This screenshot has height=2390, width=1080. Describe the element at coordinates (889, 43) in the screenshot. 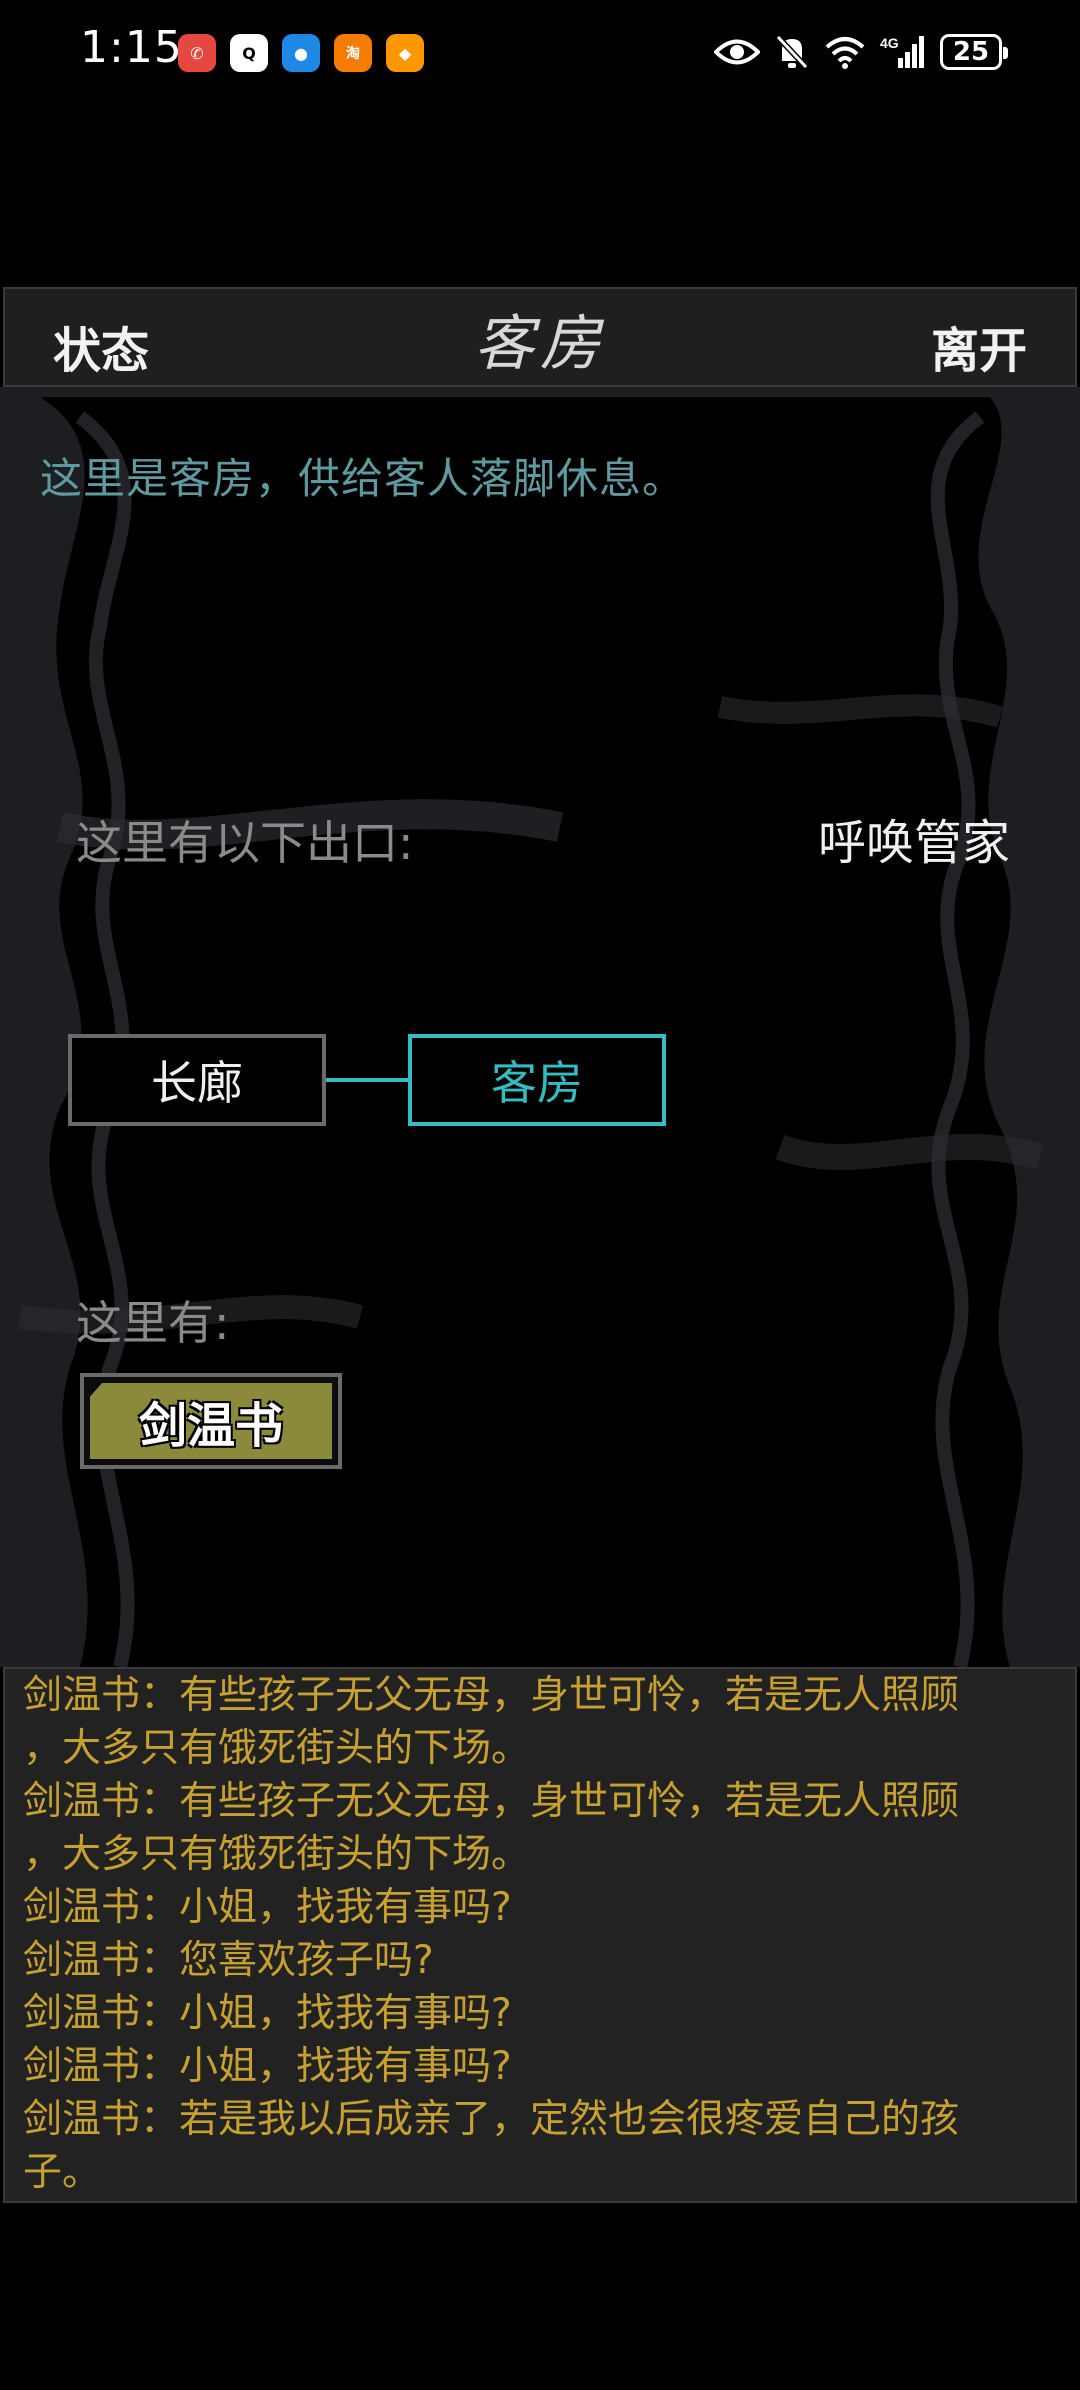

I see `signal-type-label: 4G` at that location.